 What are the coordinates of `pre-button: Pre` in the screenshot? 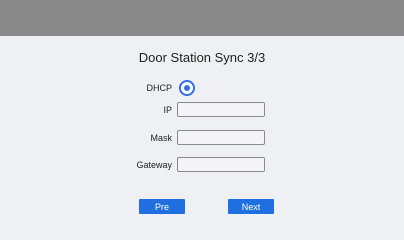 It's located at (162, 206).